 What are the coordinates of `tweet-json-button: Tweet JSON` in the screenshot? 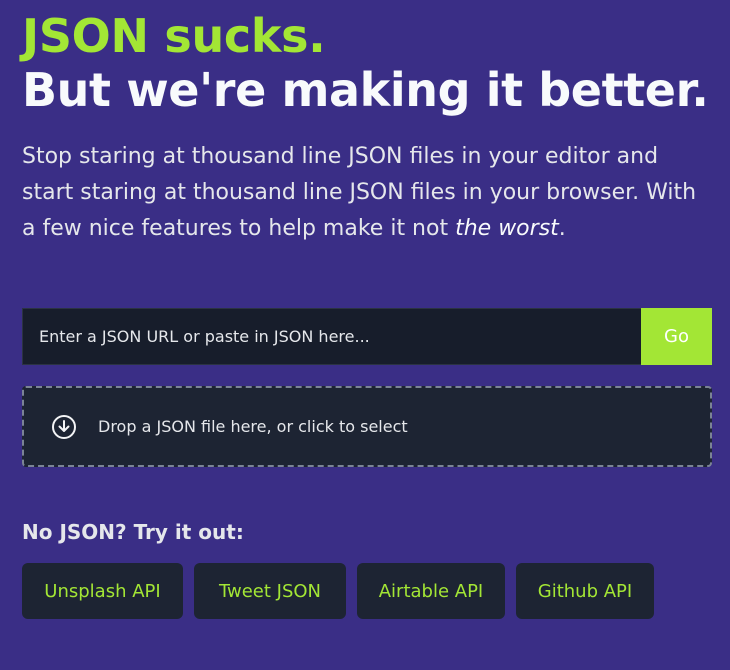 It's located at (270, 591).